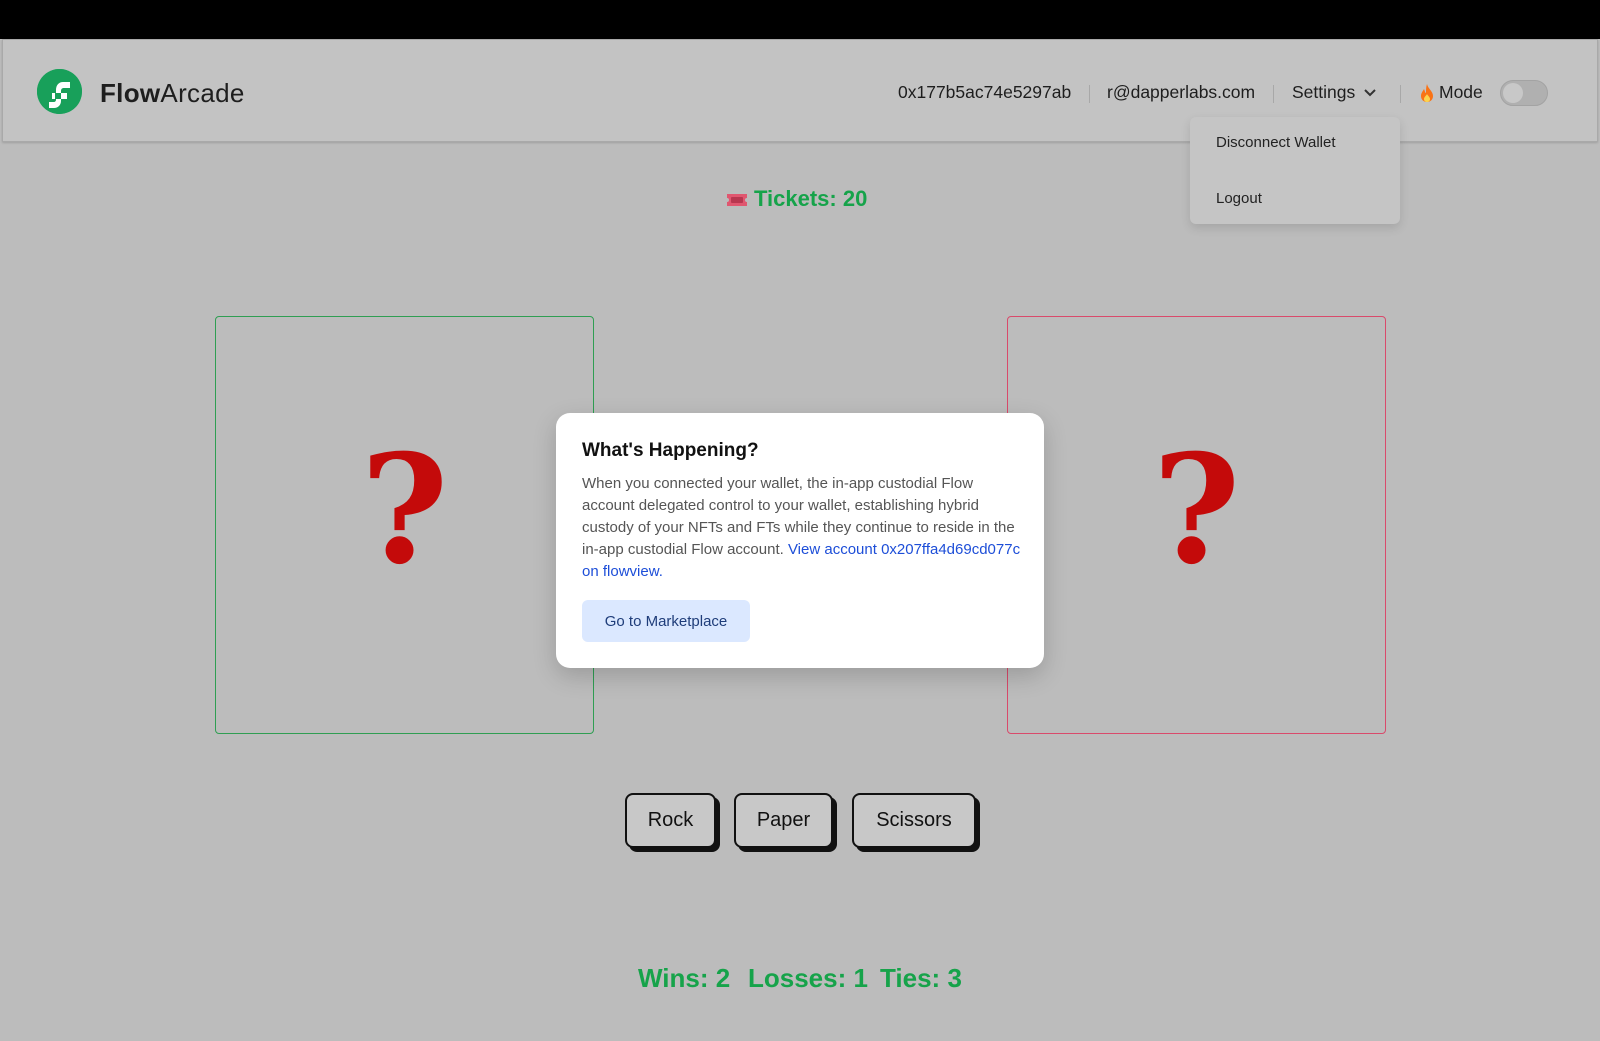 This screenshot has width=1600, height=1041. What do you see at coordinates (1239, 198) in the screenshot?
I see `logout-item: Logout` at bounding box center [1239, 198].